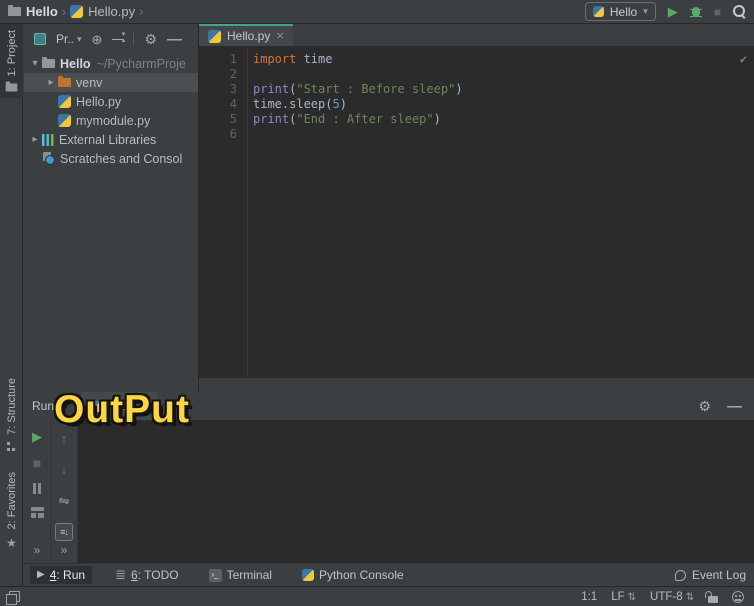  I want to click on line-number: 3, so click(233, 89).